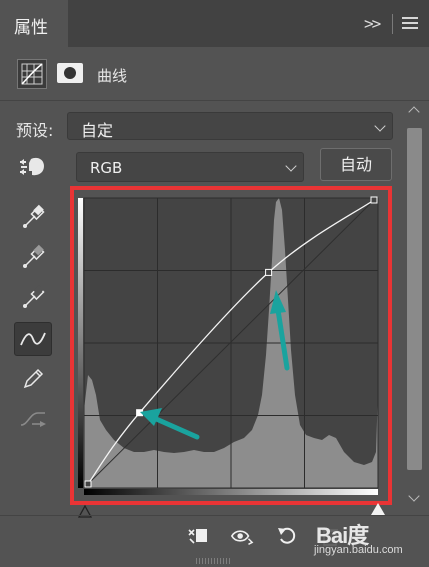  I want to click on baidu-watermark: Bai度 jingyan.baidu.com, so click(368, 539).